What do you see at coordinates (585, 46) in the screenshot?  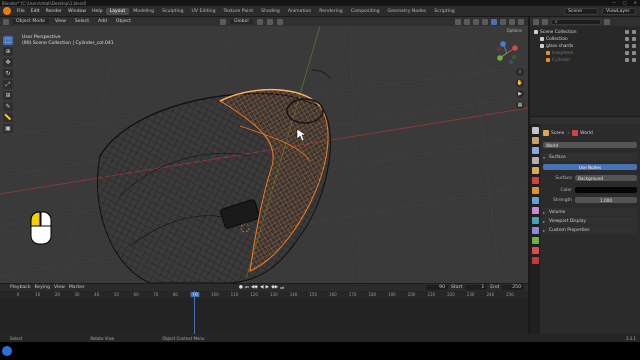 I see `outliner-row: glass shards` at bounding box center [585, 46].